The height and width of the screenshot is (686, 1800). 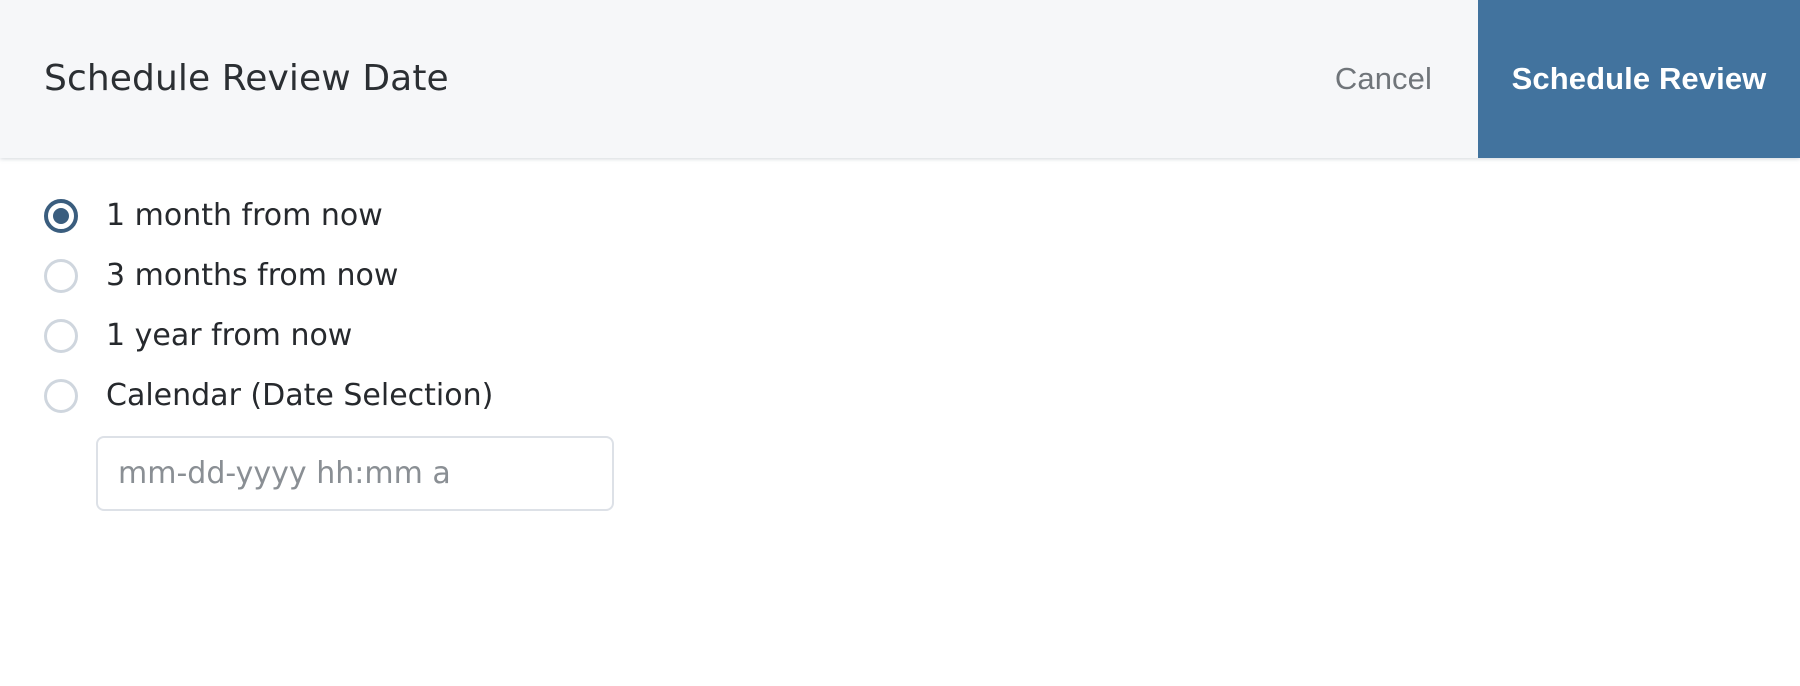 I want to click on radio-option-label: Calendar (Date Selection), so click(x=300, y=395).